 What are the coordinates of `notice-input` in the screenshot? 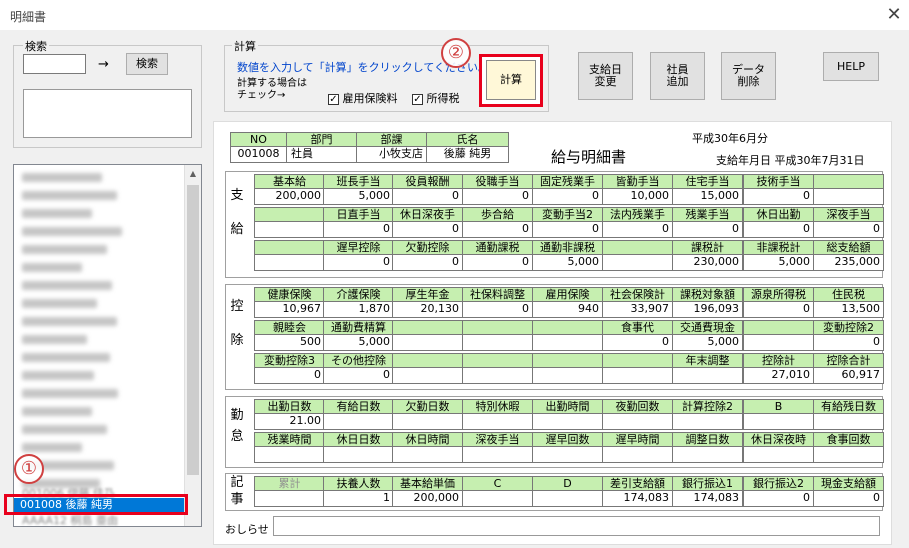 It's located at (576, 526).